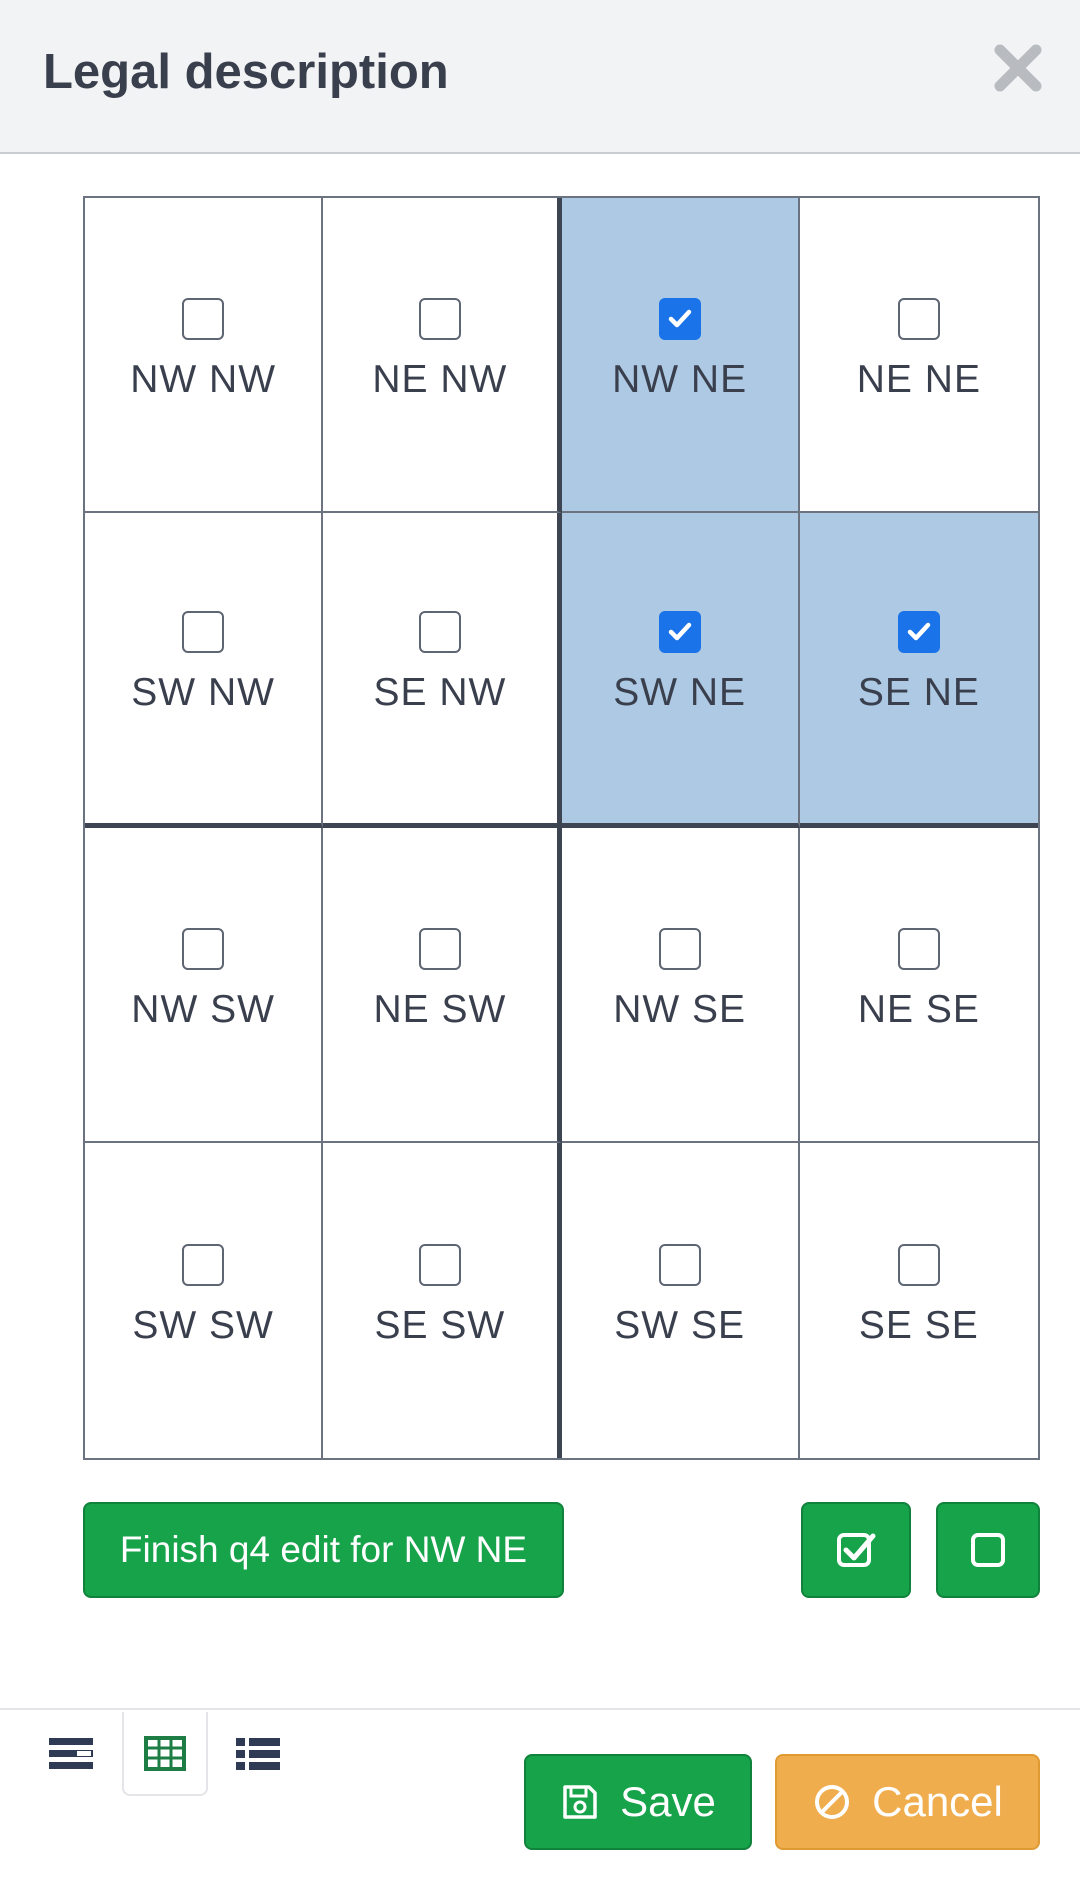  Describe the element at coordinates (540, 77) in the screenshot. I see `dialog-header: Legal description` at that location.